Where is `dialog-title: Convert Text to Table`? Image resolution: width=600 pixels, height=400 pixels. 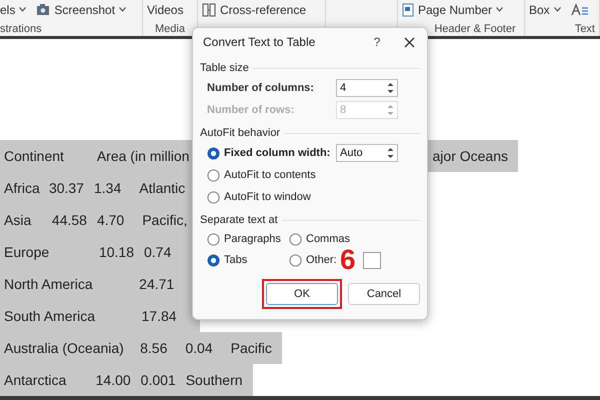 dialog-title: Convert Text to Table is located at coordinates (259, 42).